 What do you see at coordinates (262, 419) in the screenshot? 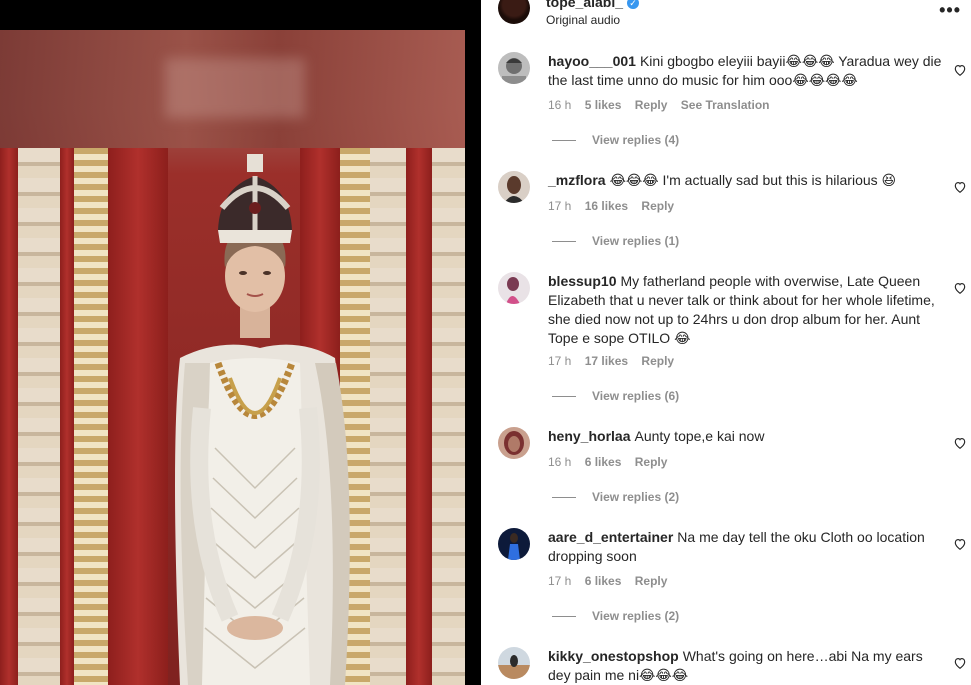
I see `portrait-figure` at bounding box center [262, 419].